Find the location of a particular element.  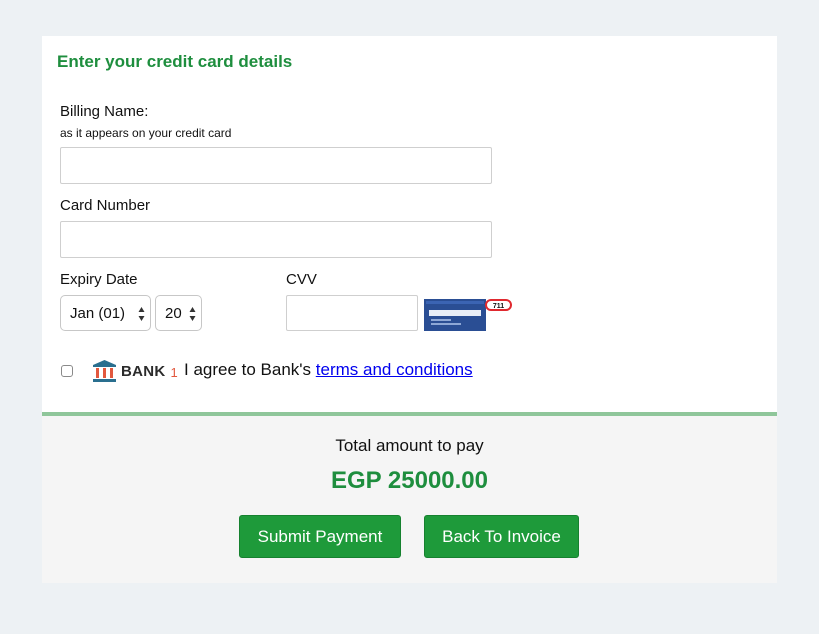

terms-text: I agree to Bank's is located at coordinates (250, 369).